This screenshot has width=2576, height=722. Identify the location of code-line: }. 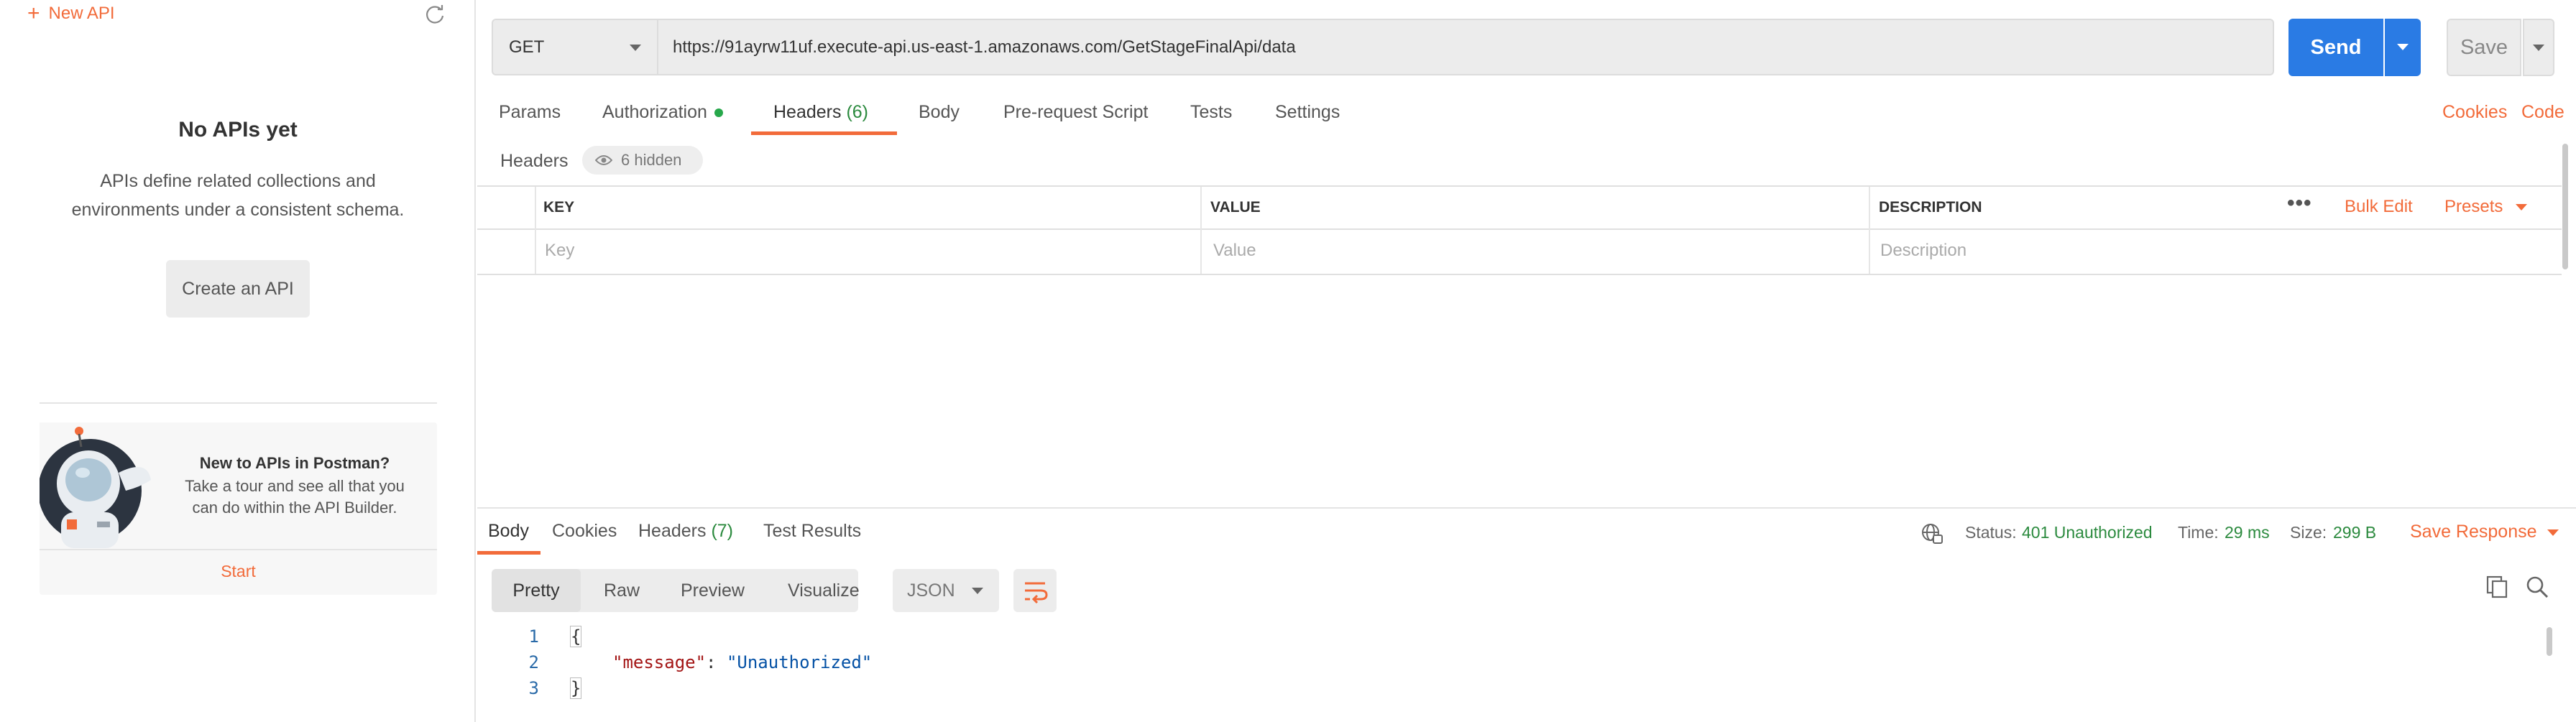
(575, 688).